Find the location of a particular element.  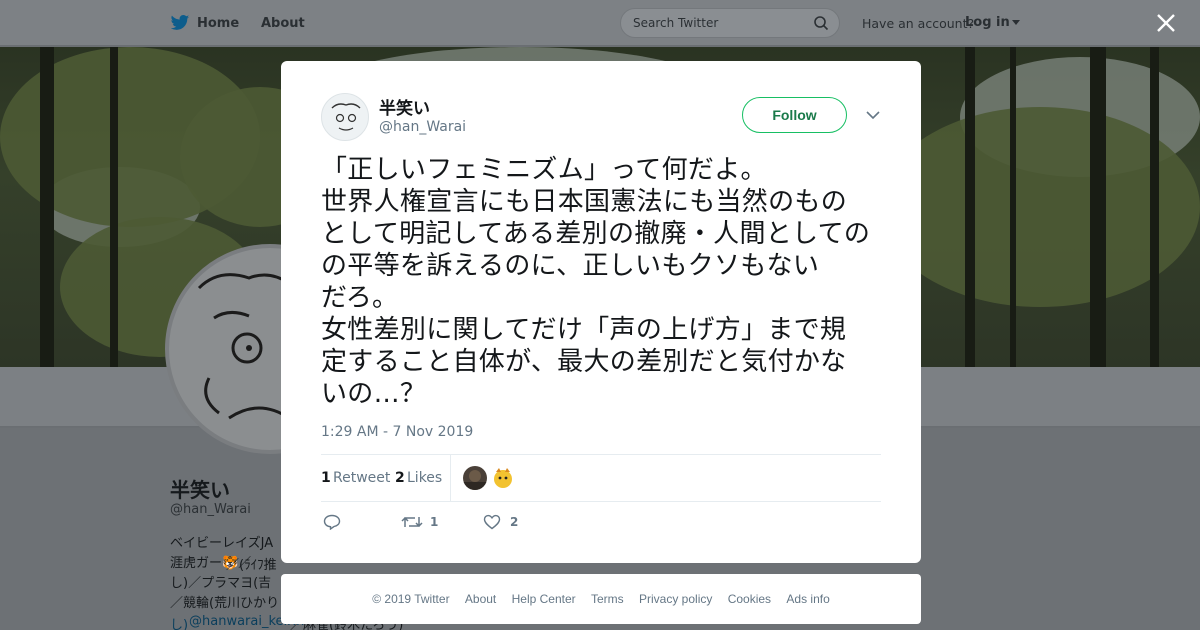

footer-link-about: About is located at coordinates (480, 599).